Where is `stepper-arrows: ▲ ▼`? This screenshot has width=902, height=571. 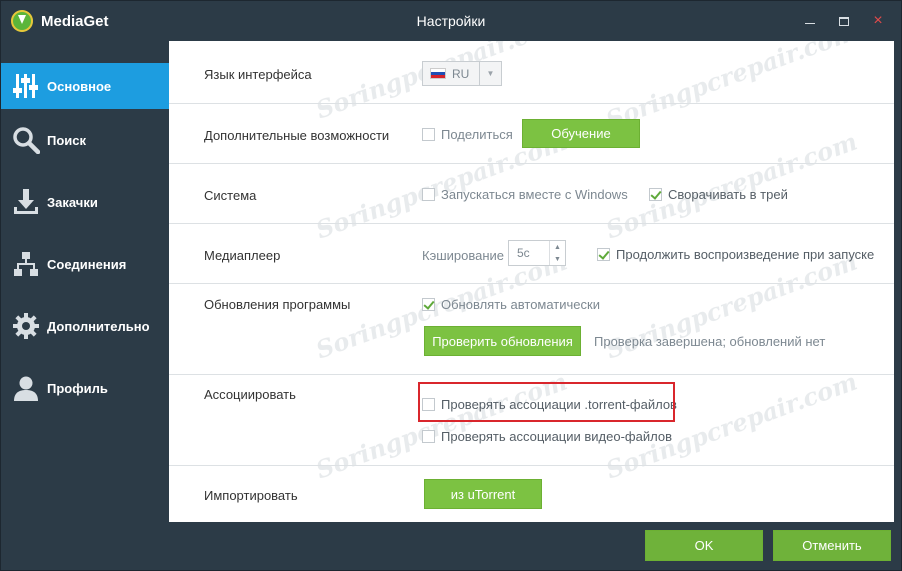
stepper-arrows: ▲ ▼ is located at coordinates (557, 253).